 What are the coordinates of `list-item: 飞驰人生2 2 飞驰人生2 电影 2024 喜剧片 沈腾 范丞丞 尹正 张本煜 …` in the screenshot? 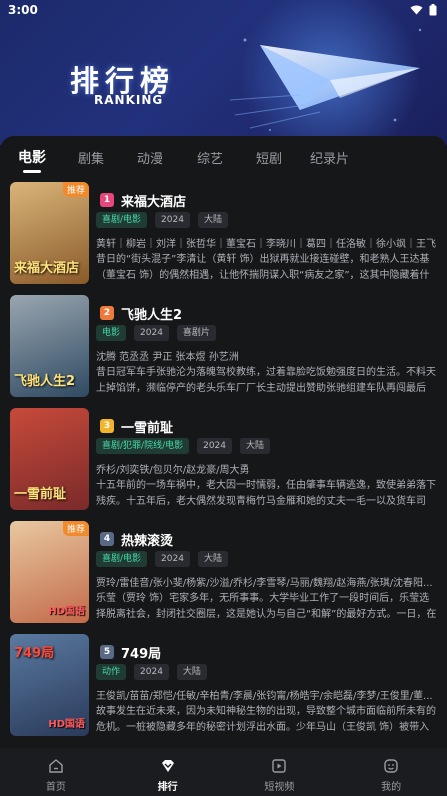 It's located at (223, 349).